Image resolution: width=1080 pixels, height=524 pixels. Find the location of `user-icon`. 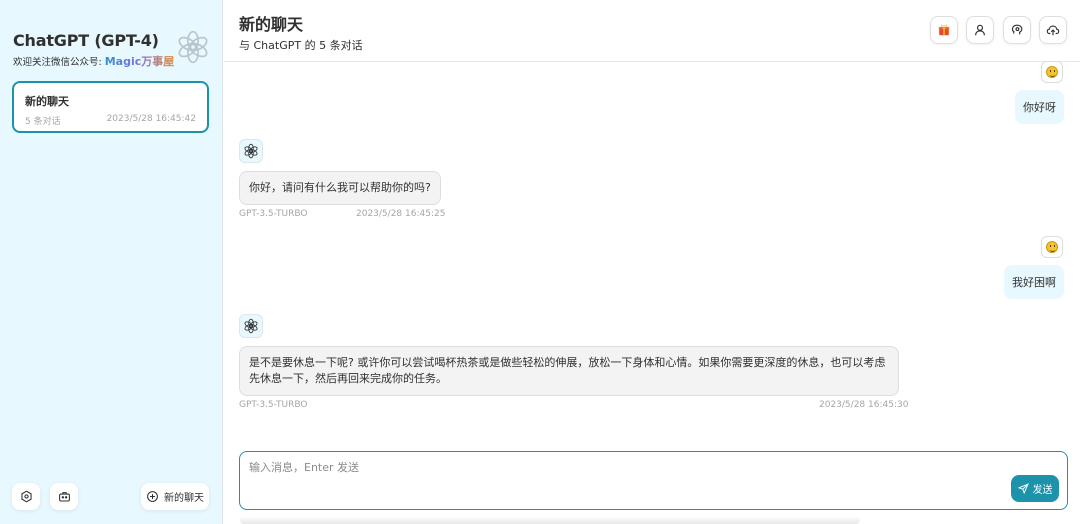

user-icon is located at coordinates (980, 30).